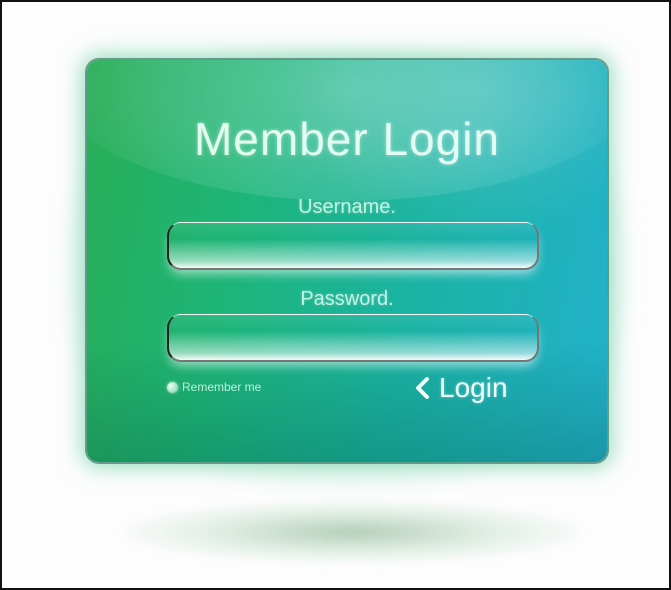 The height and width of the screenshot is (590, 671). What do you see at coordinates (172, 387) in the screenshot?
I see `radio-dot-icon` at bounding box center [172, 387].